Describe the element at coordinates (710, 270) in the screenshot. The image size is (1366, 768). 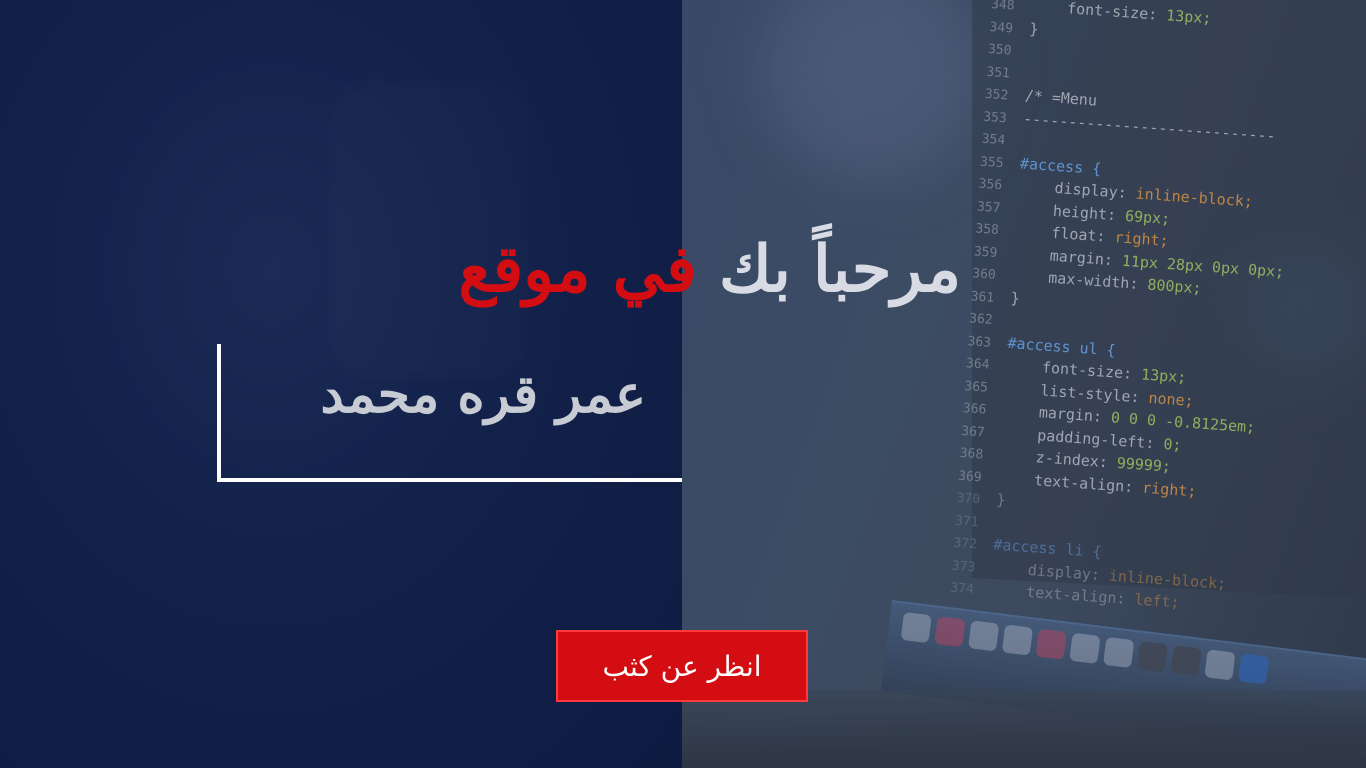
I see `welcome-headline: مرحباً بك في موقع` at that location.